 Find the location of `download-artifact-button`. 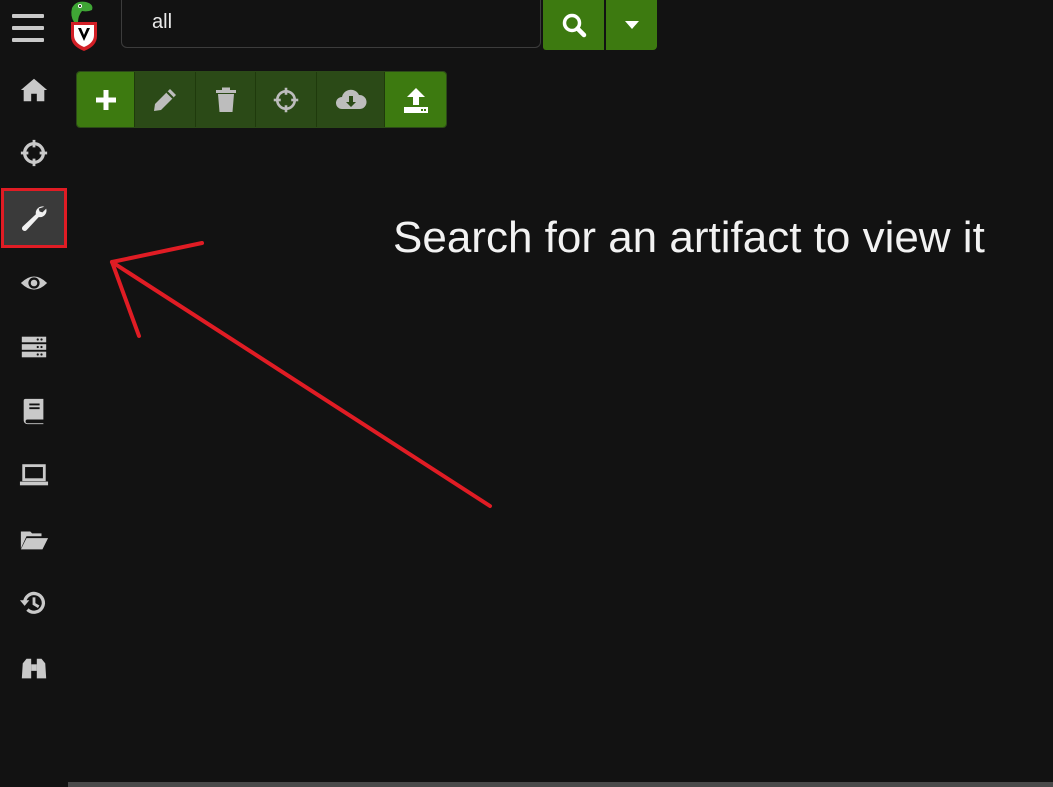

download-artifact-button is located at coordinates (351, 99).